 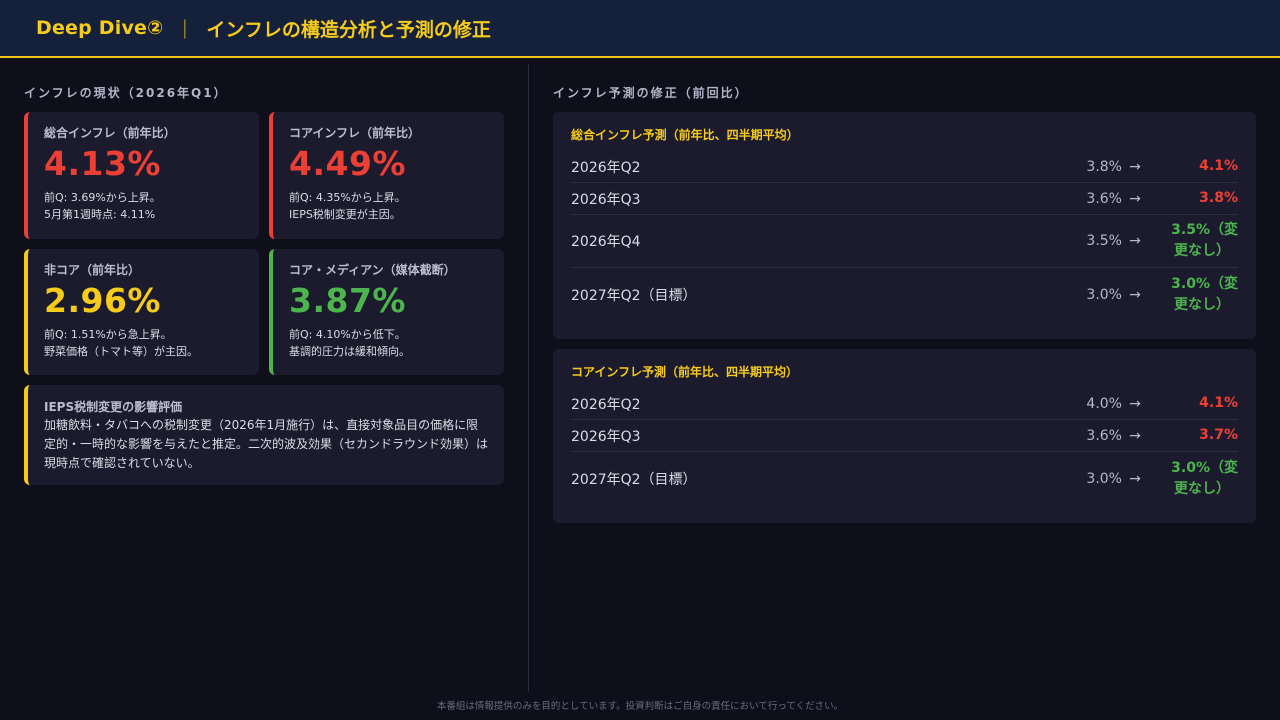 What do you see at coordinates (904, 199) in the screenshot?
I see `table-row: 2026年Q3 3.6% → 3.8%` at bounding box center [904, 199].